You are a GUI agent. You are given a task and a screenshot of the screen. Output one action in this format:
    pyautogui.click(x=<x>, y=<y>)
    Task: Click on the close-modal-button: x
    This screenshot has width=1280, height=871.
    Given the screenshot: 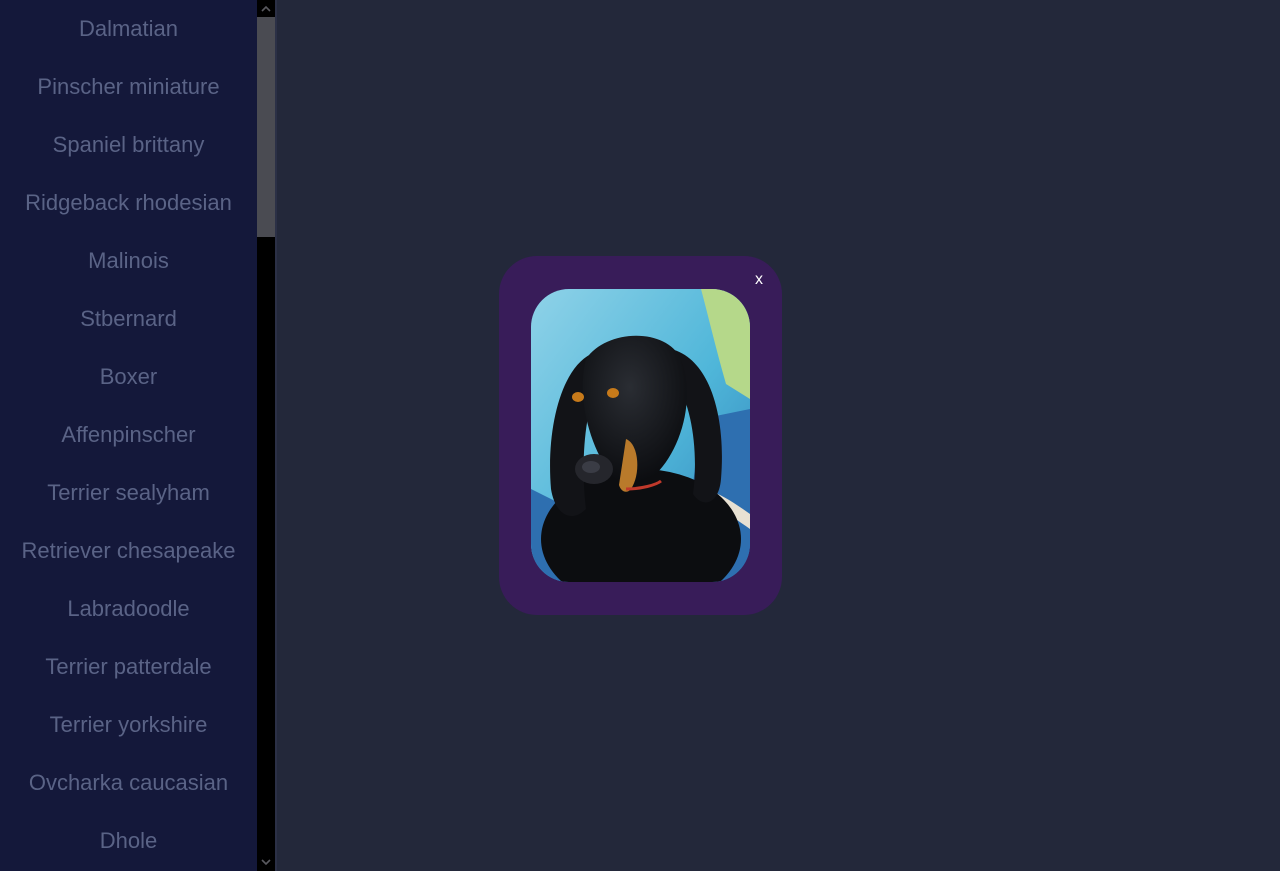 What is the action you would take?
    pyautogui.click(x=759, y=280)
    